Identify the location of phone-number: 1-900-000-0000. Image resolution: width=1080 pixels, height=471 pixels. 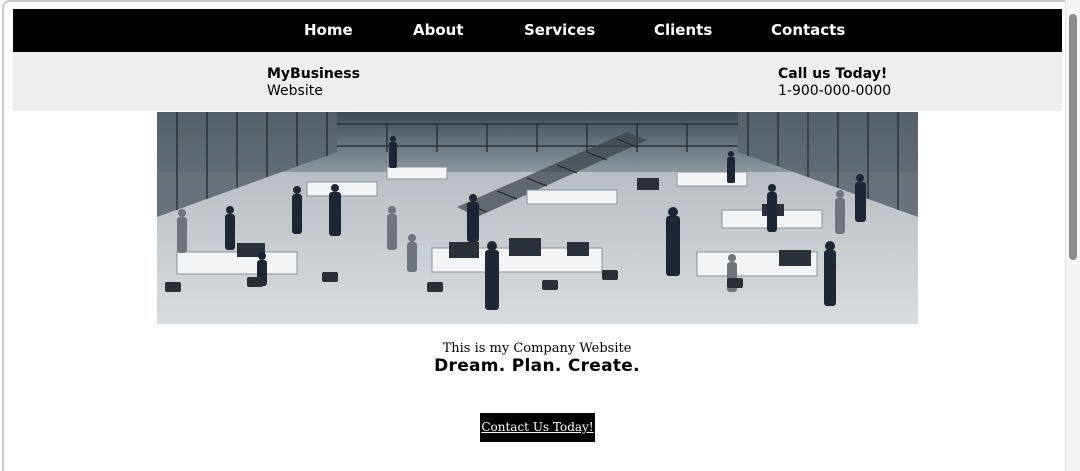
(835, 91).